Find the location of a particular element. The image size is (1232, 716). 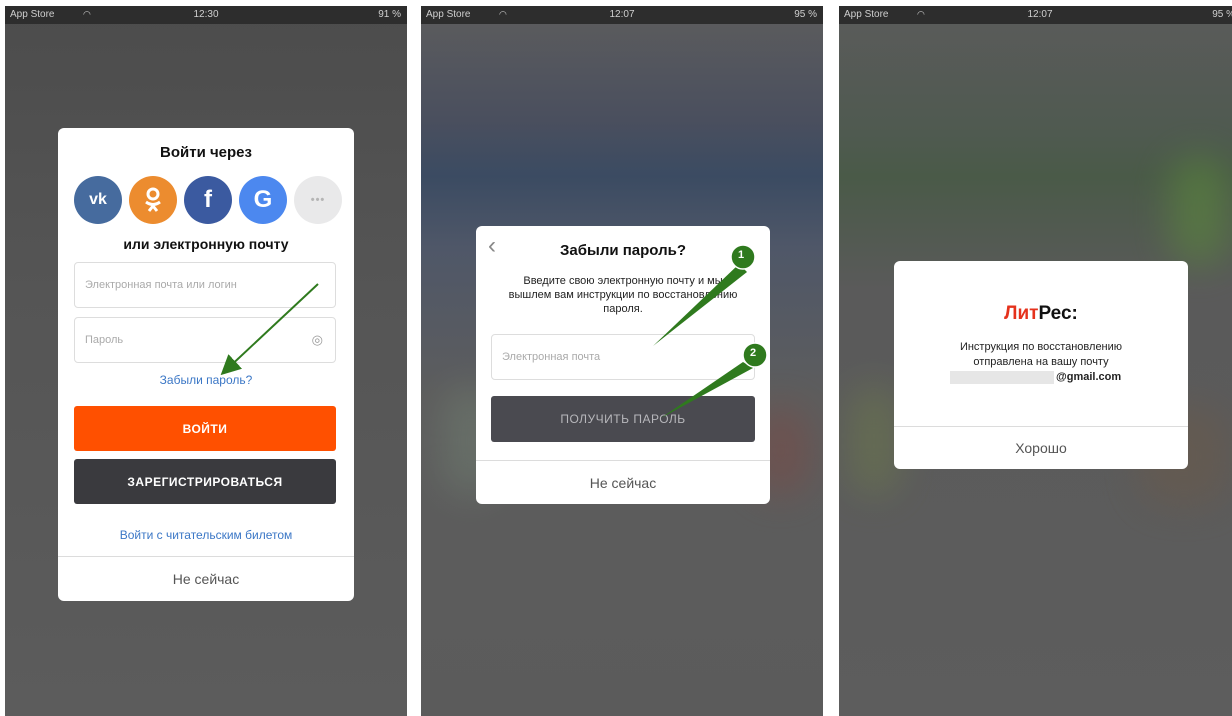

ok-button: Хорошо is located at coordinates (1041, 448).